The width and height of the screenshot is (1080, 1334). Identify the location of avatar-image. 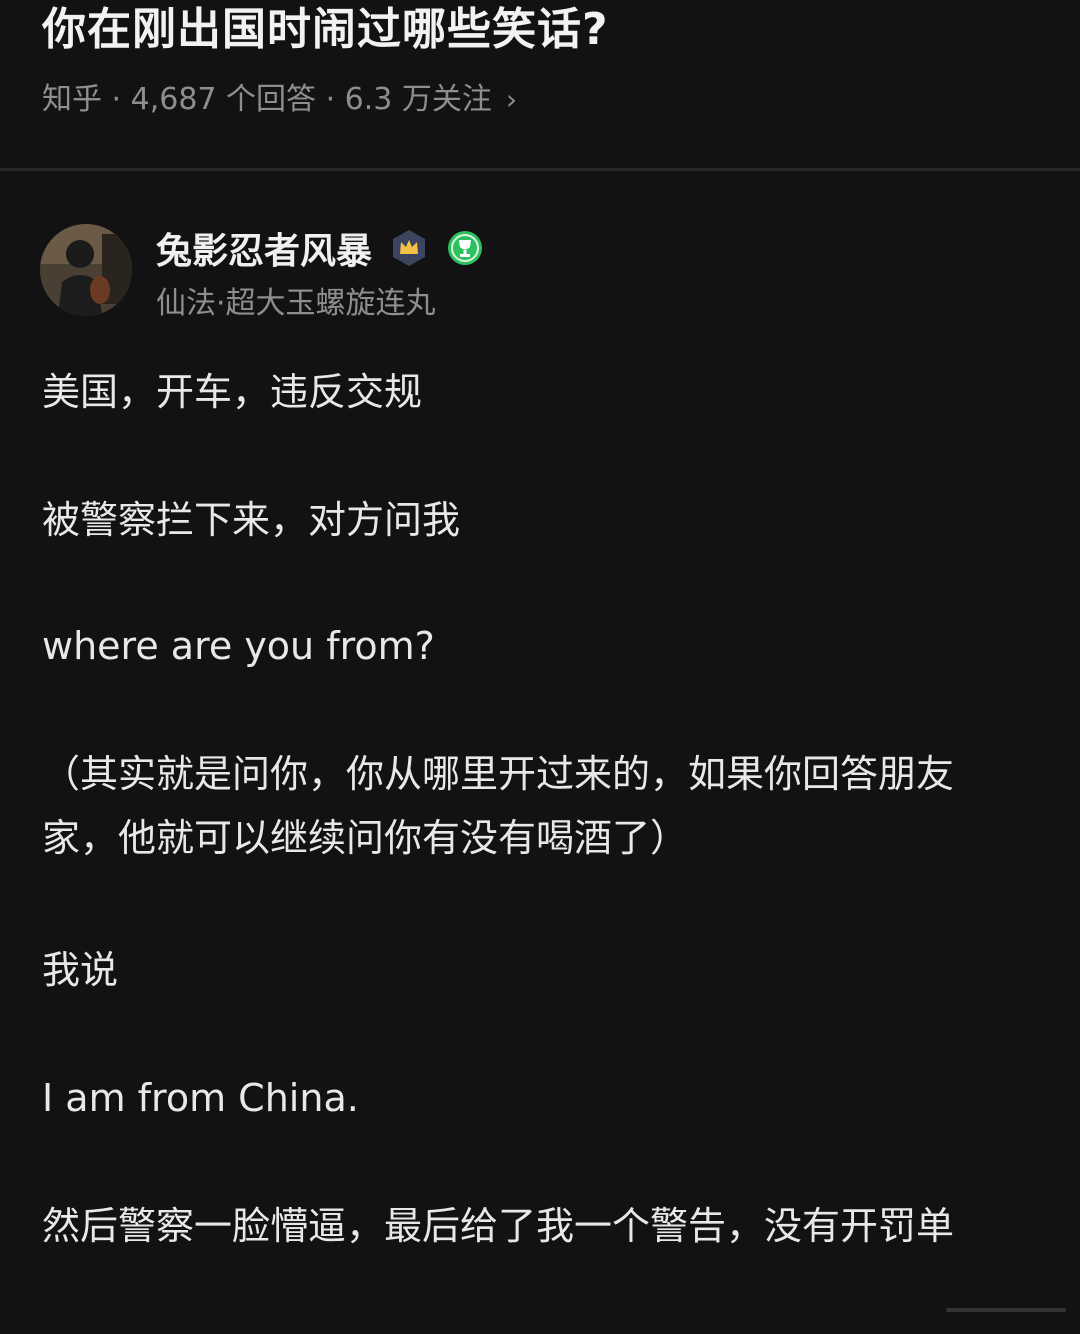
(86, 270).